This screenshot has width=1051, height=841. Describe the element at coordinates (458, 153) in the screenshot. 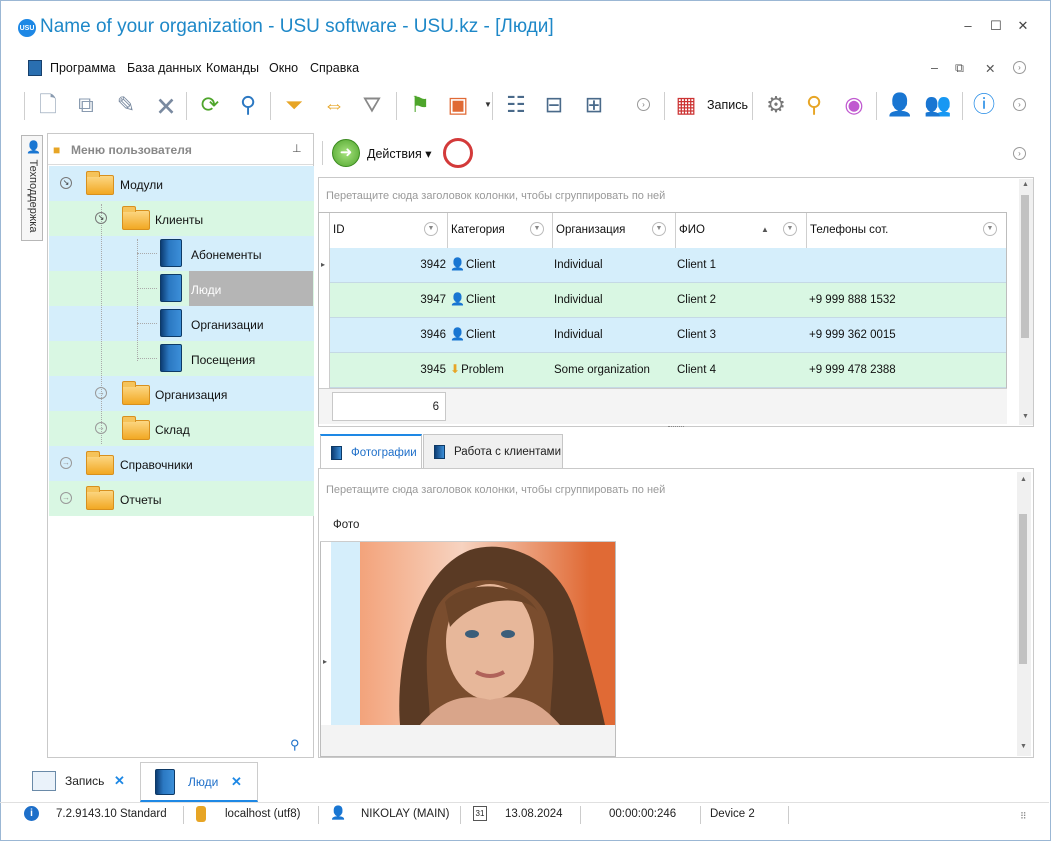

I see `clock-icon` at that location.